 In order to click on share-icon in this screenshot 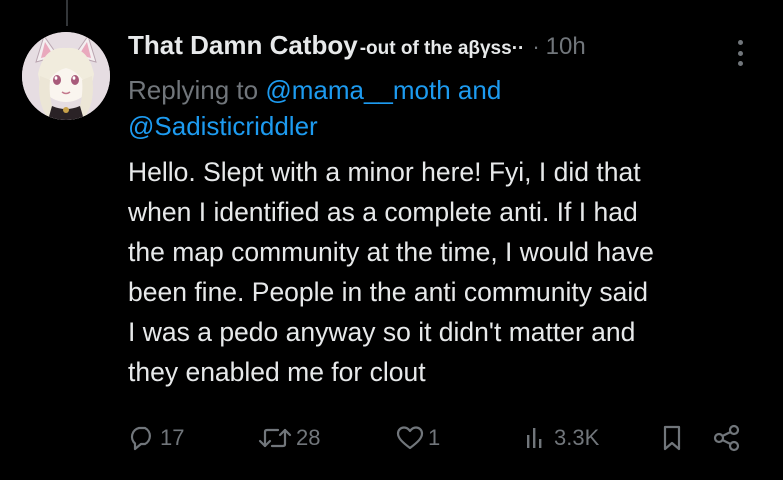, I will do `click(726, 438)`.